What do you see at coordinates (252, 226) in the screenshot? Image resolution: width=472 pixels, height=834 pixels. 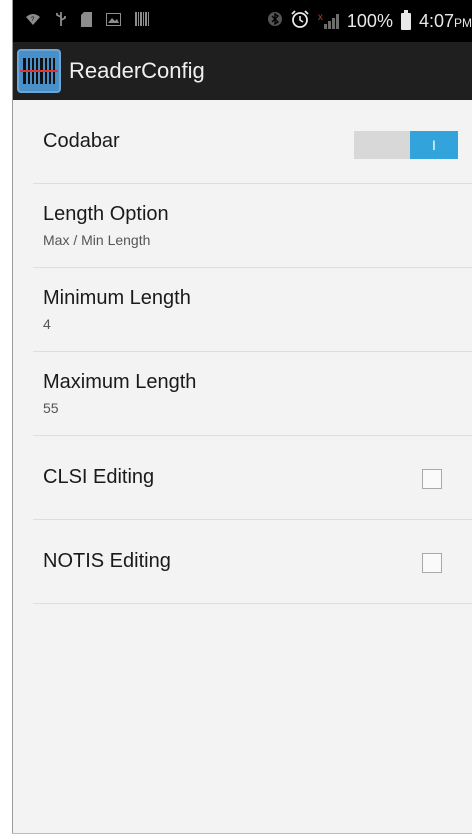 I see `pref-length-option: Length Option Max / Min Length` at bounding box center [252, 226].